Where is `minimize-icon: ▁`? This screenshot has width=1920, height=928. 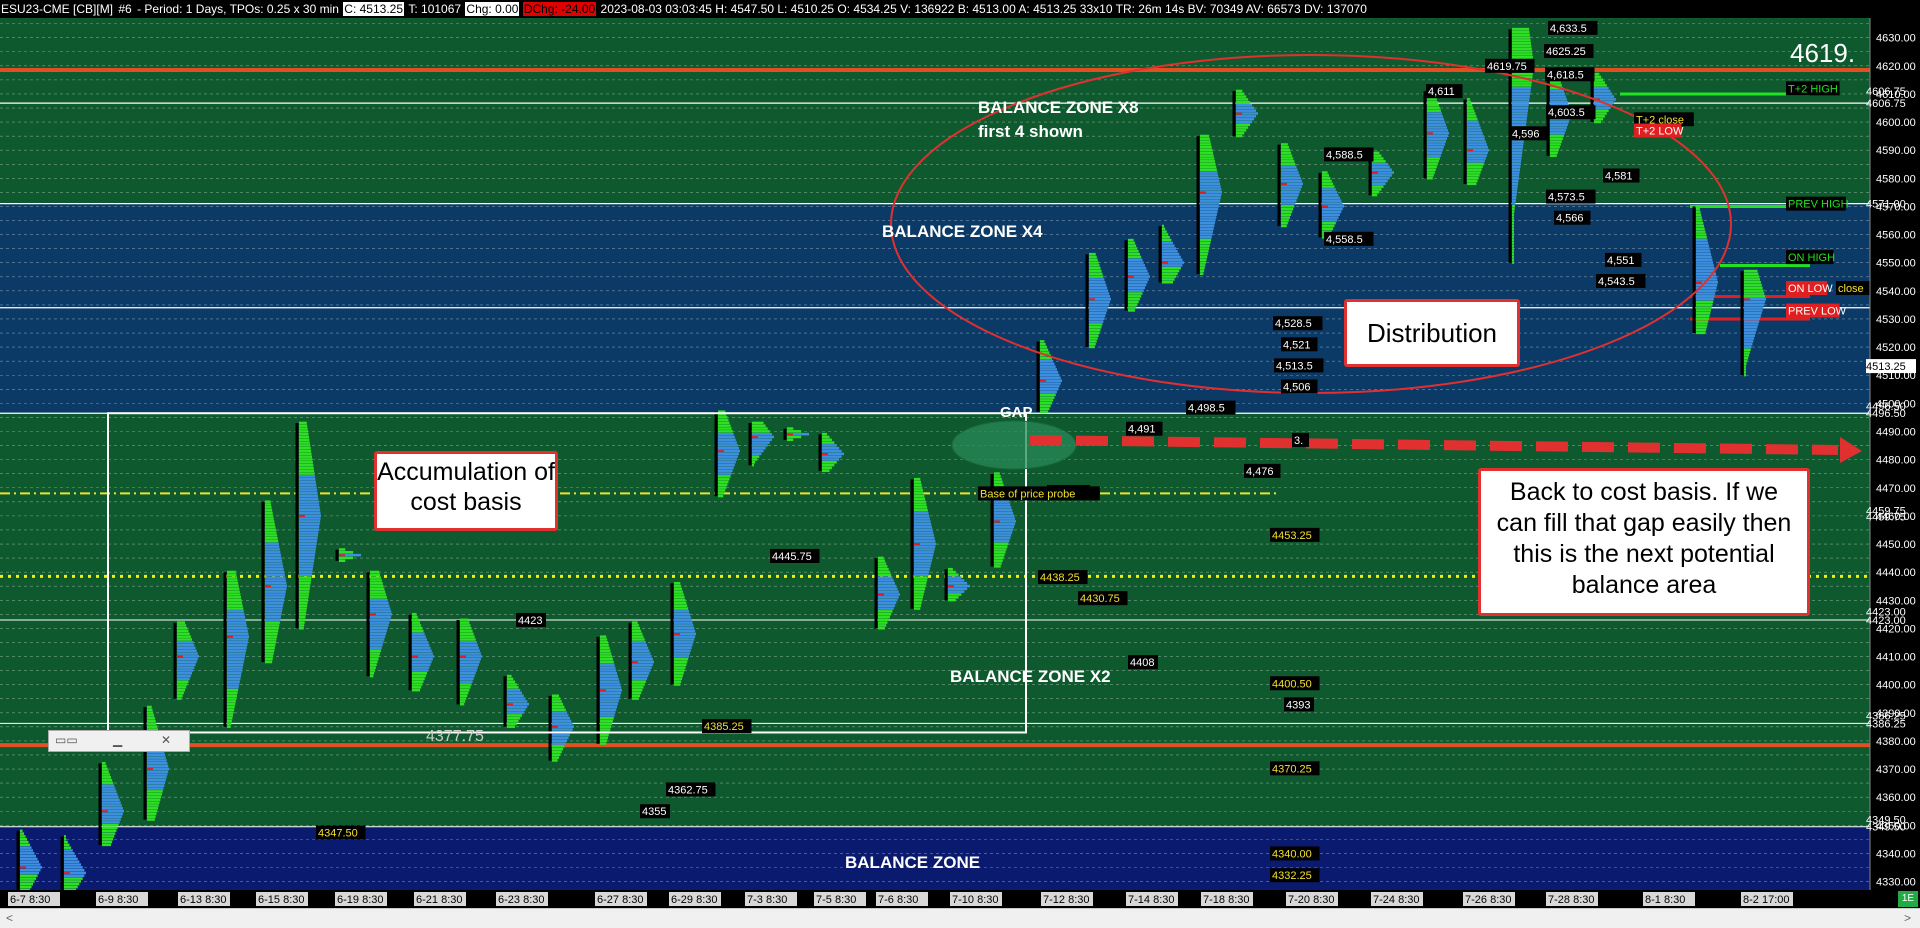
minimize-icon: ▁ is located at coordinates (117, 740).